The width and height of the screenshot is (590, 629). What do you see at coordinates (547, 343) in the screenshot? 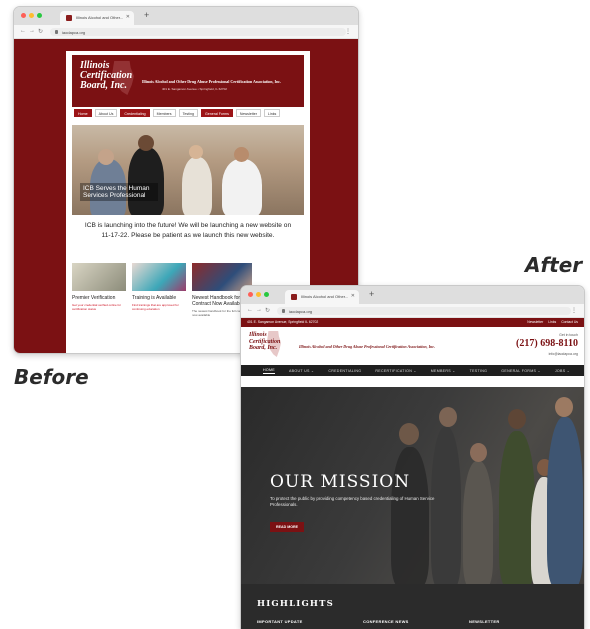
I see `phone-number: (217) 698-8110` at bounding box center [547, 343].